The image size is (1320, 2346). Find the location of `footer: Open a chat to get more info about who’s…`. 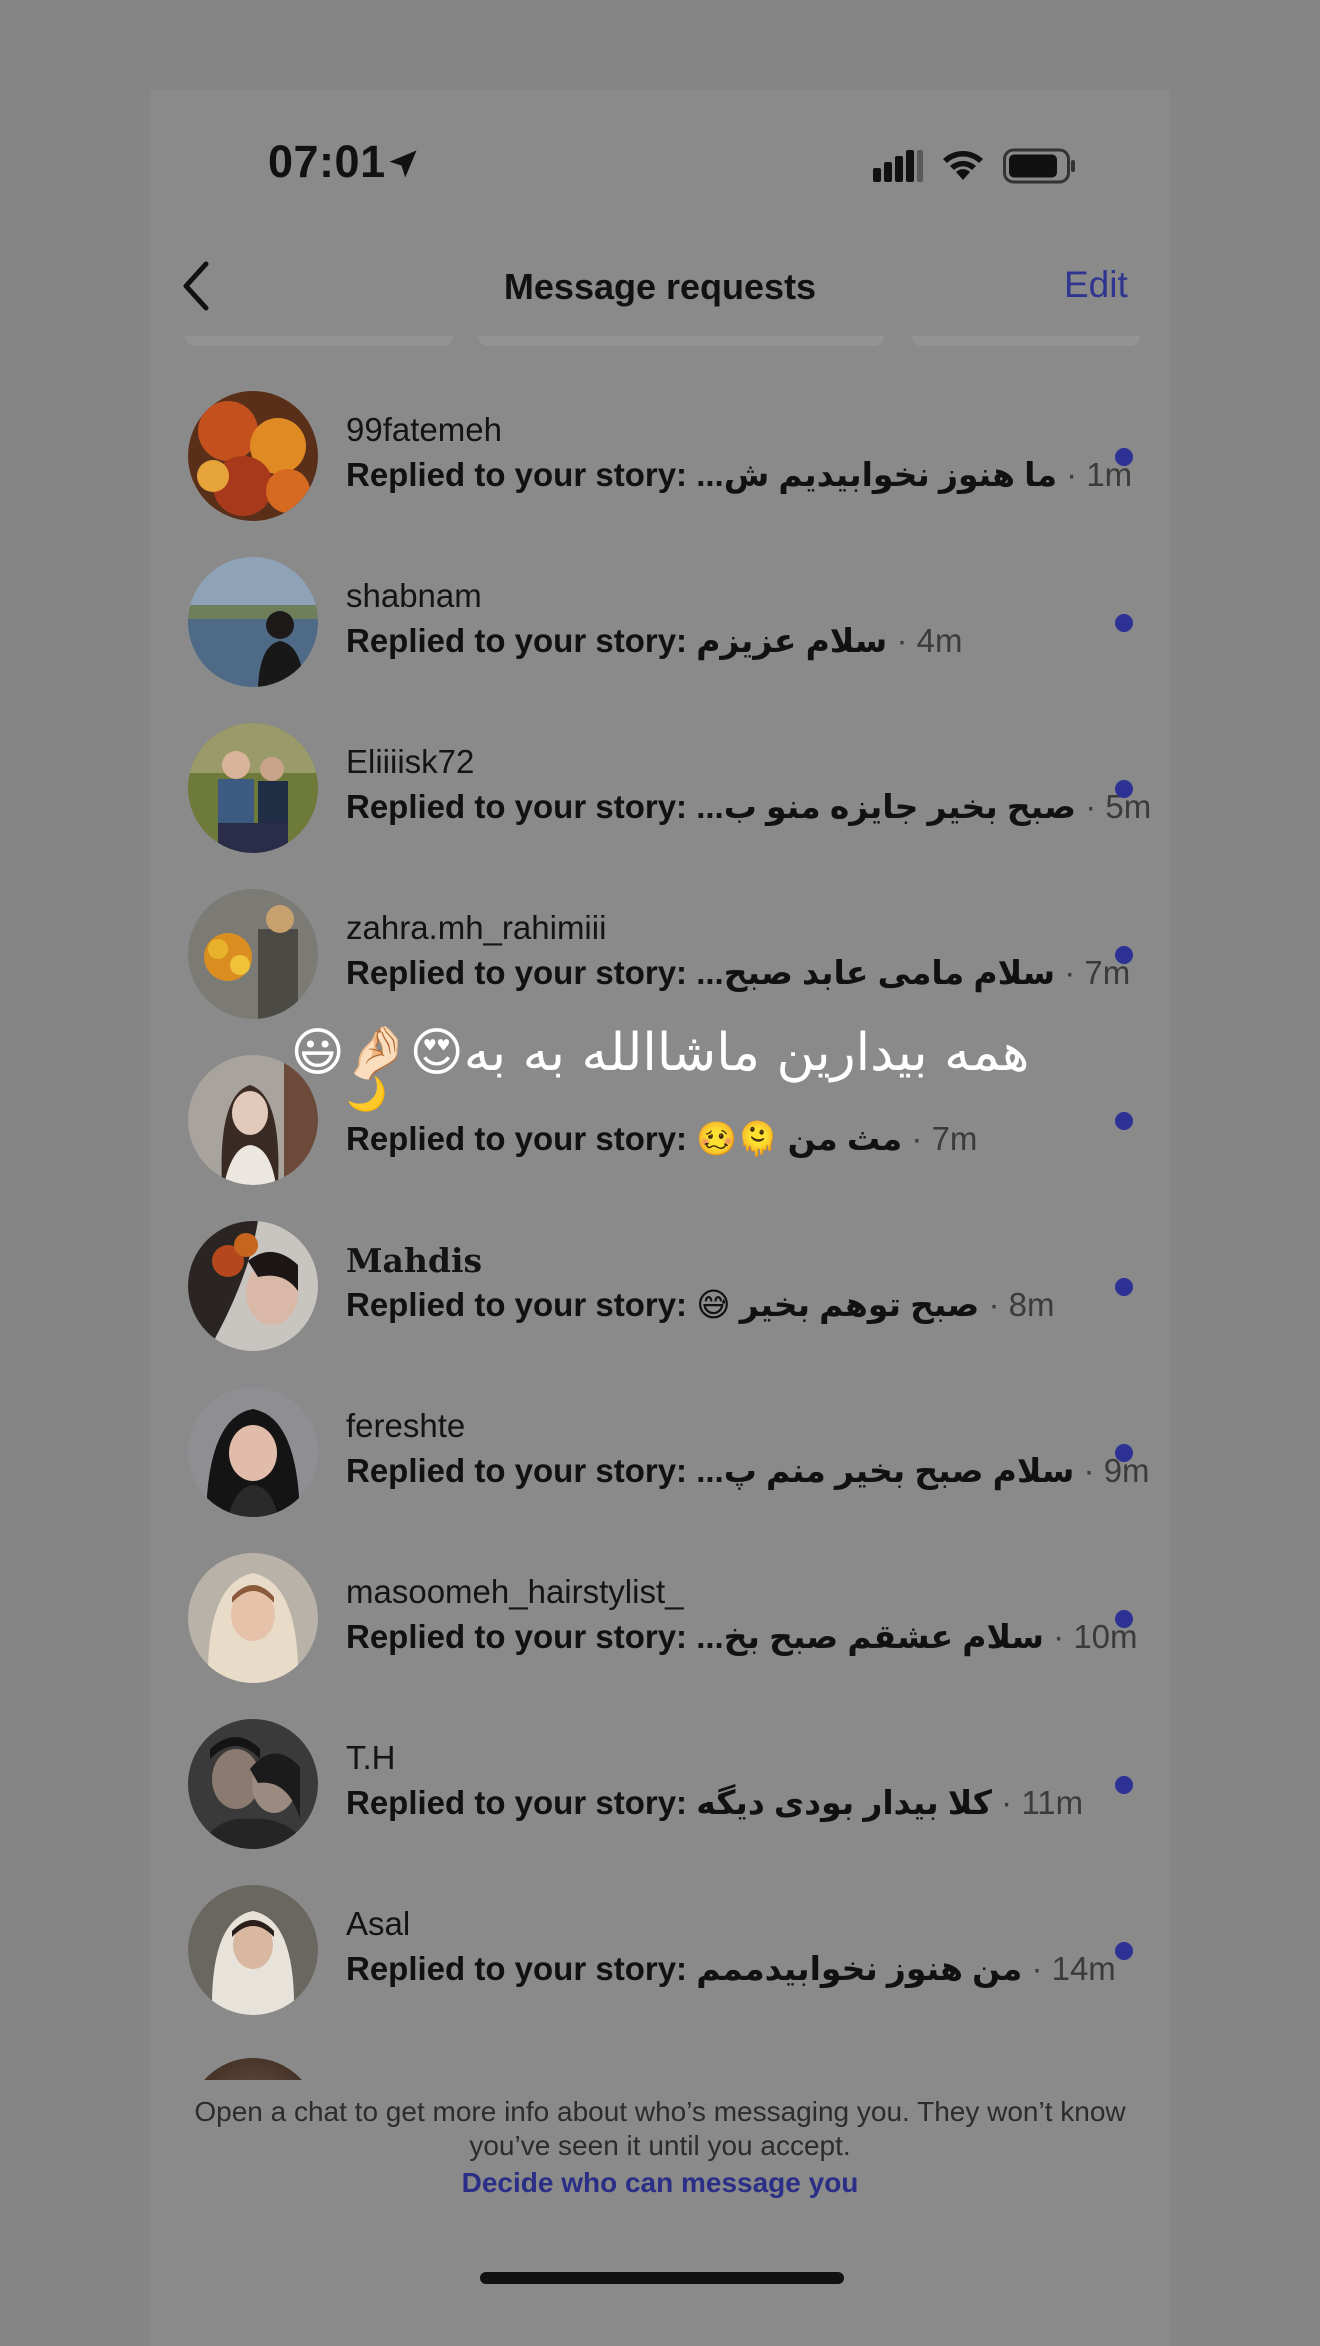

footer: Open a chat to get more info about who’s… is located at coordinates (660, 2147).